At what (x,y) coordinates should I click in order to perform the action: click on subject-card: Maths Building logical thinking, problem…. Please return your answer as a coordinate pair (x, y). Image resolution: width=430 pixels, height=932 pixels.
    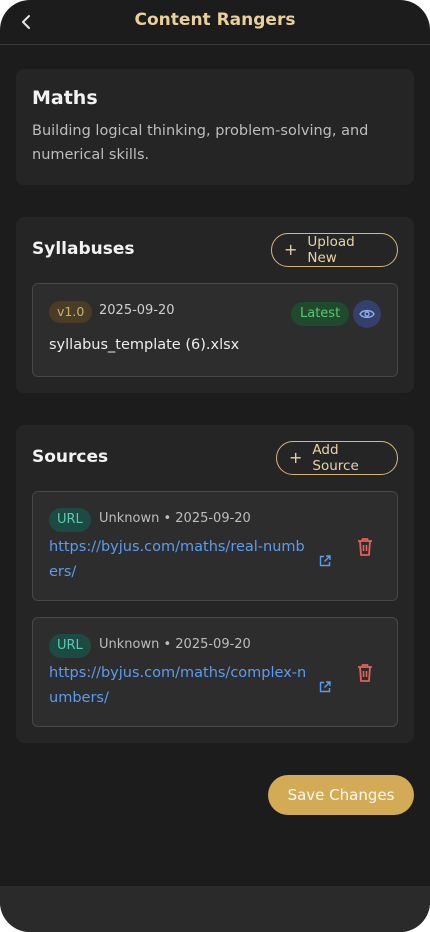
    Looking at the image, I should click on (215, 127).